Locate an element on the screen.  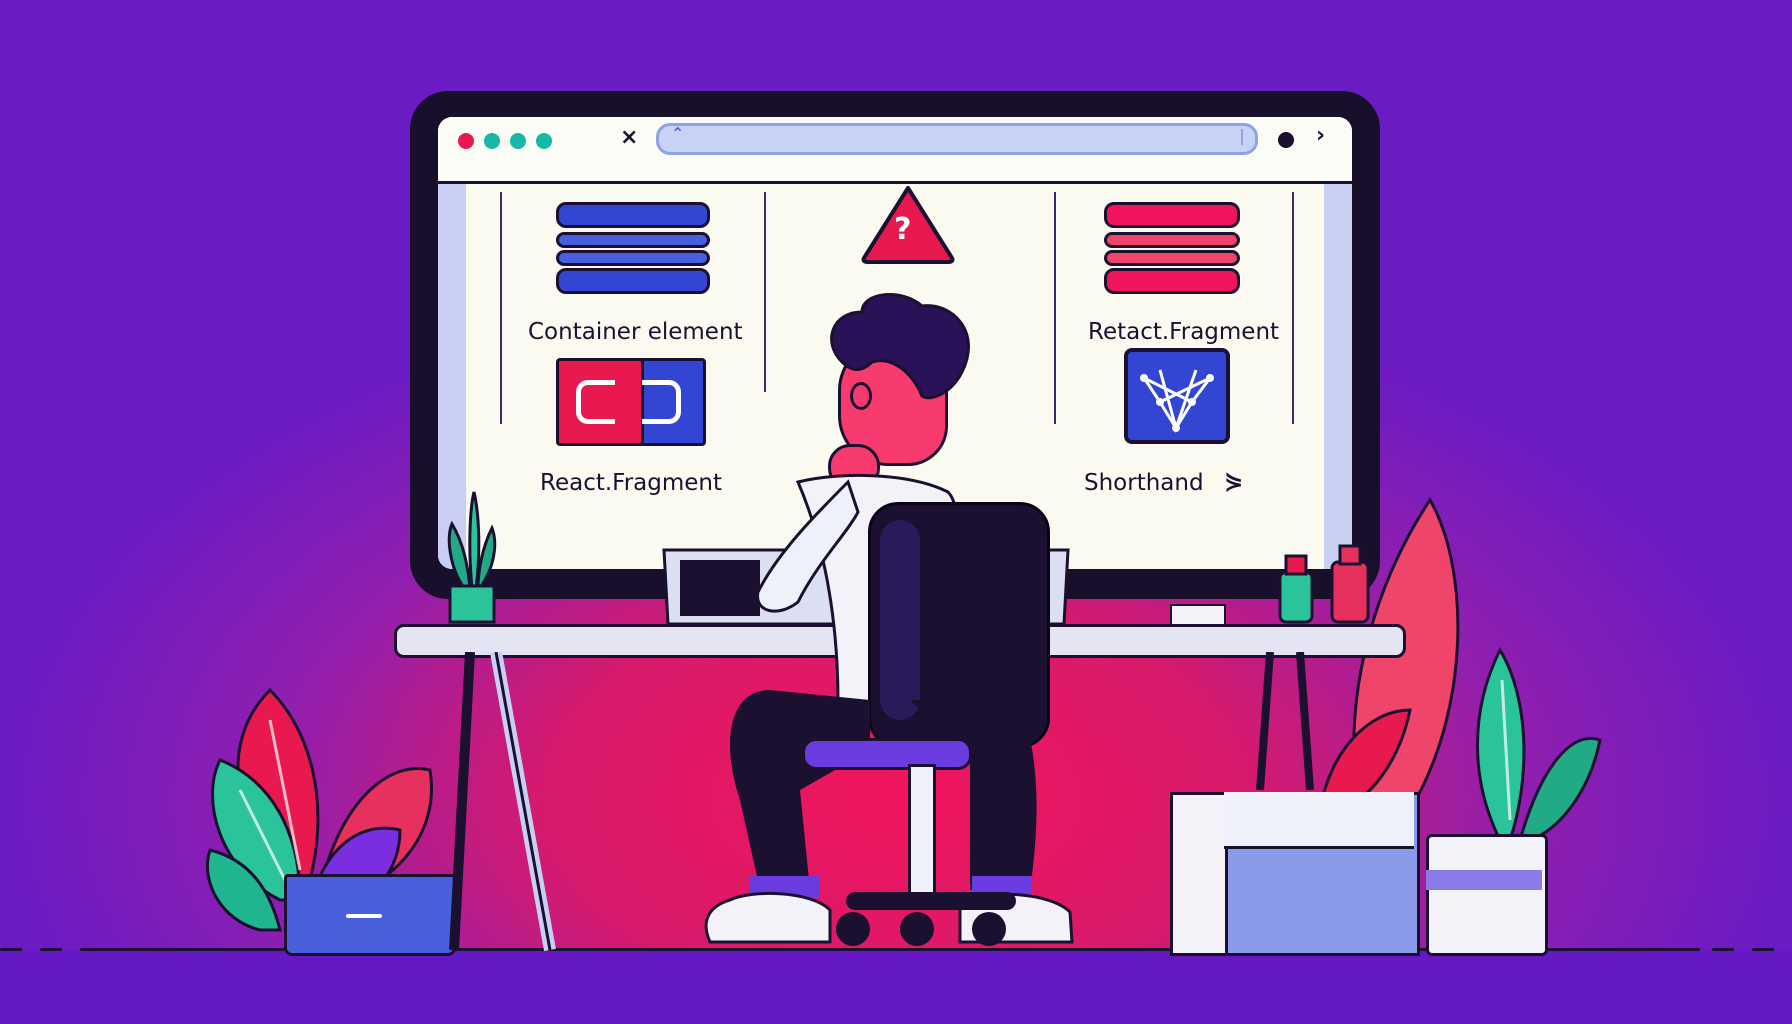
chair-seat is located at coordinates (887, 754).